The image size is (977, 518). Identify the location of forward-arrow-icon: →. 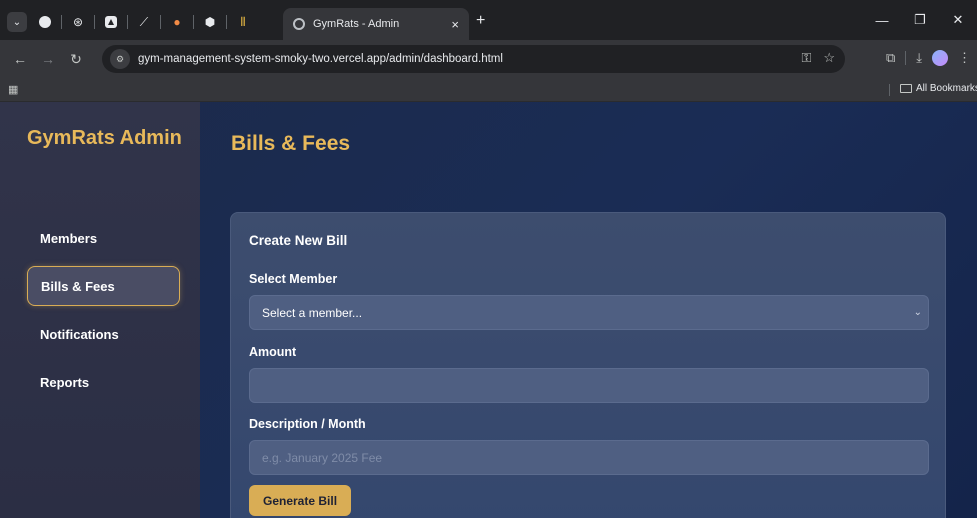
(48, 59).